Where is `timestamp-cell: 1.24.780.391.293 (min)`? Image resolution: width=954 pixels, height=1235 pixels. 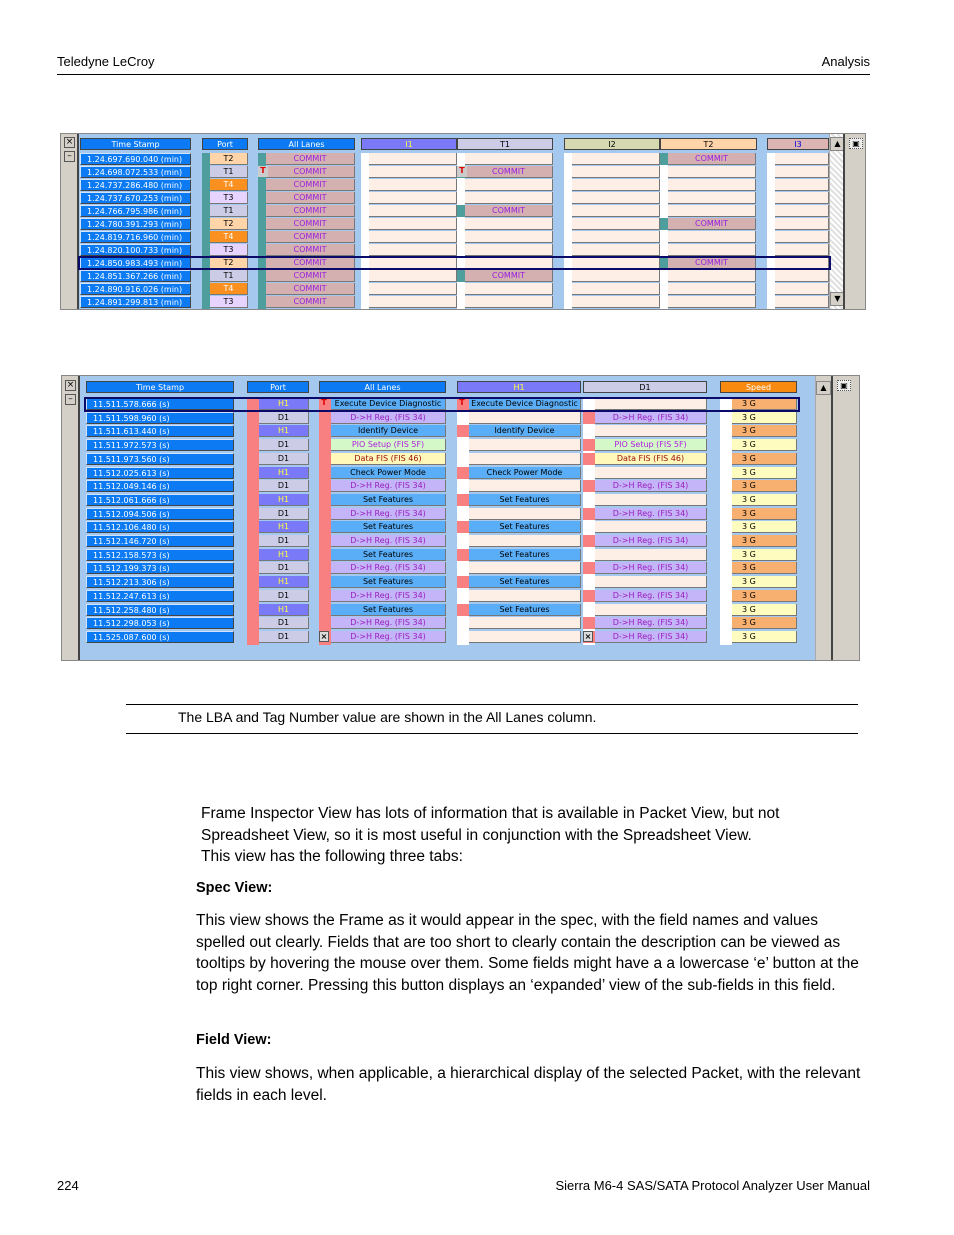 timestamp-cell: 1.24.780.391.293 (min) is located at coordinates (135, 224).